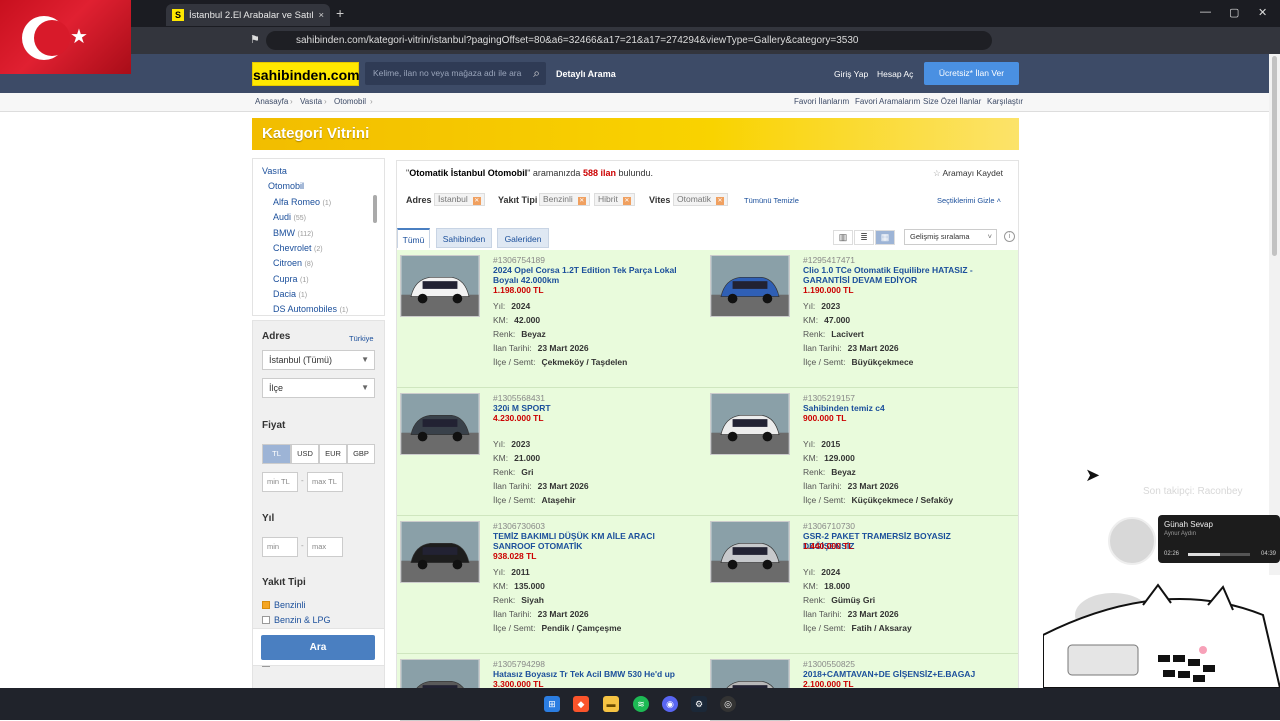 This screenshot has width=1280, height=721. What do you see at coordinates (293, 263) in the screenshot?
I see `brand-item: Citroen (8)` at bounding box center [293, 263].